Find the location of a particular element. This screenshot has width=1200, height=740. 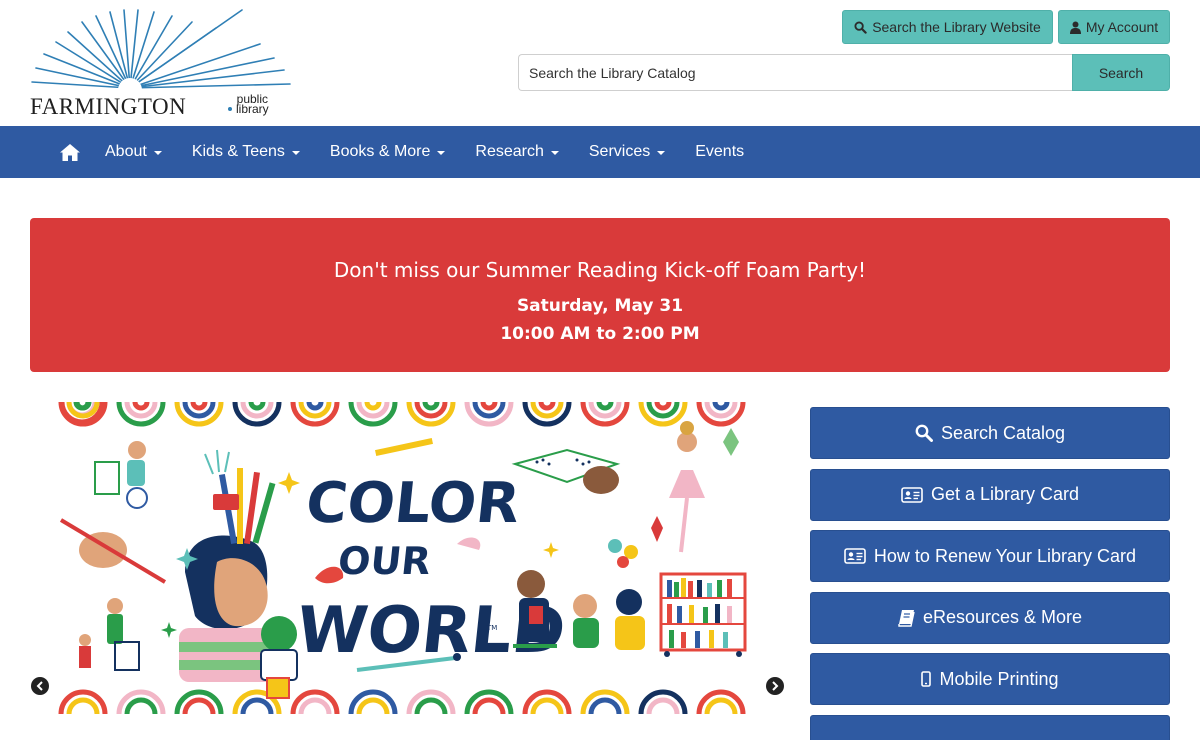

nav-about: About is located at coordinates (133, 152).